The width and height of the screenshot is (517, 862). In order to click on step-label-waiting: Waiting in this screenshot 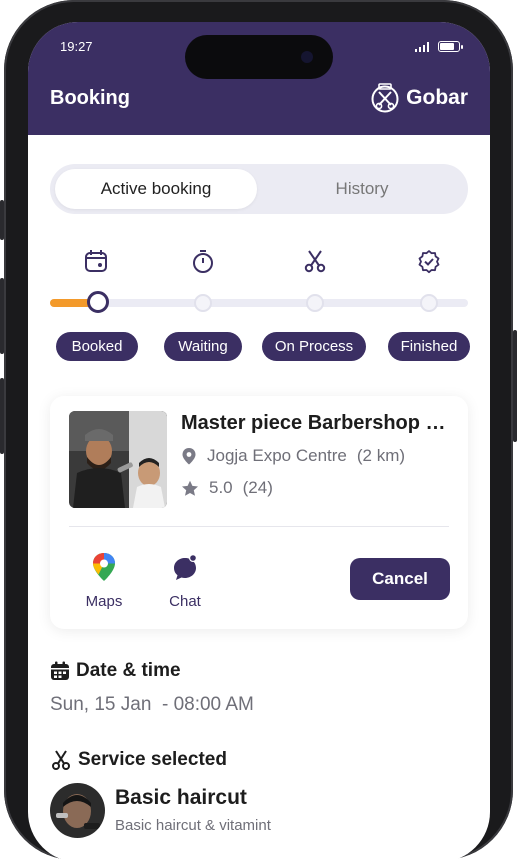, I will do `click(203, 346)`.